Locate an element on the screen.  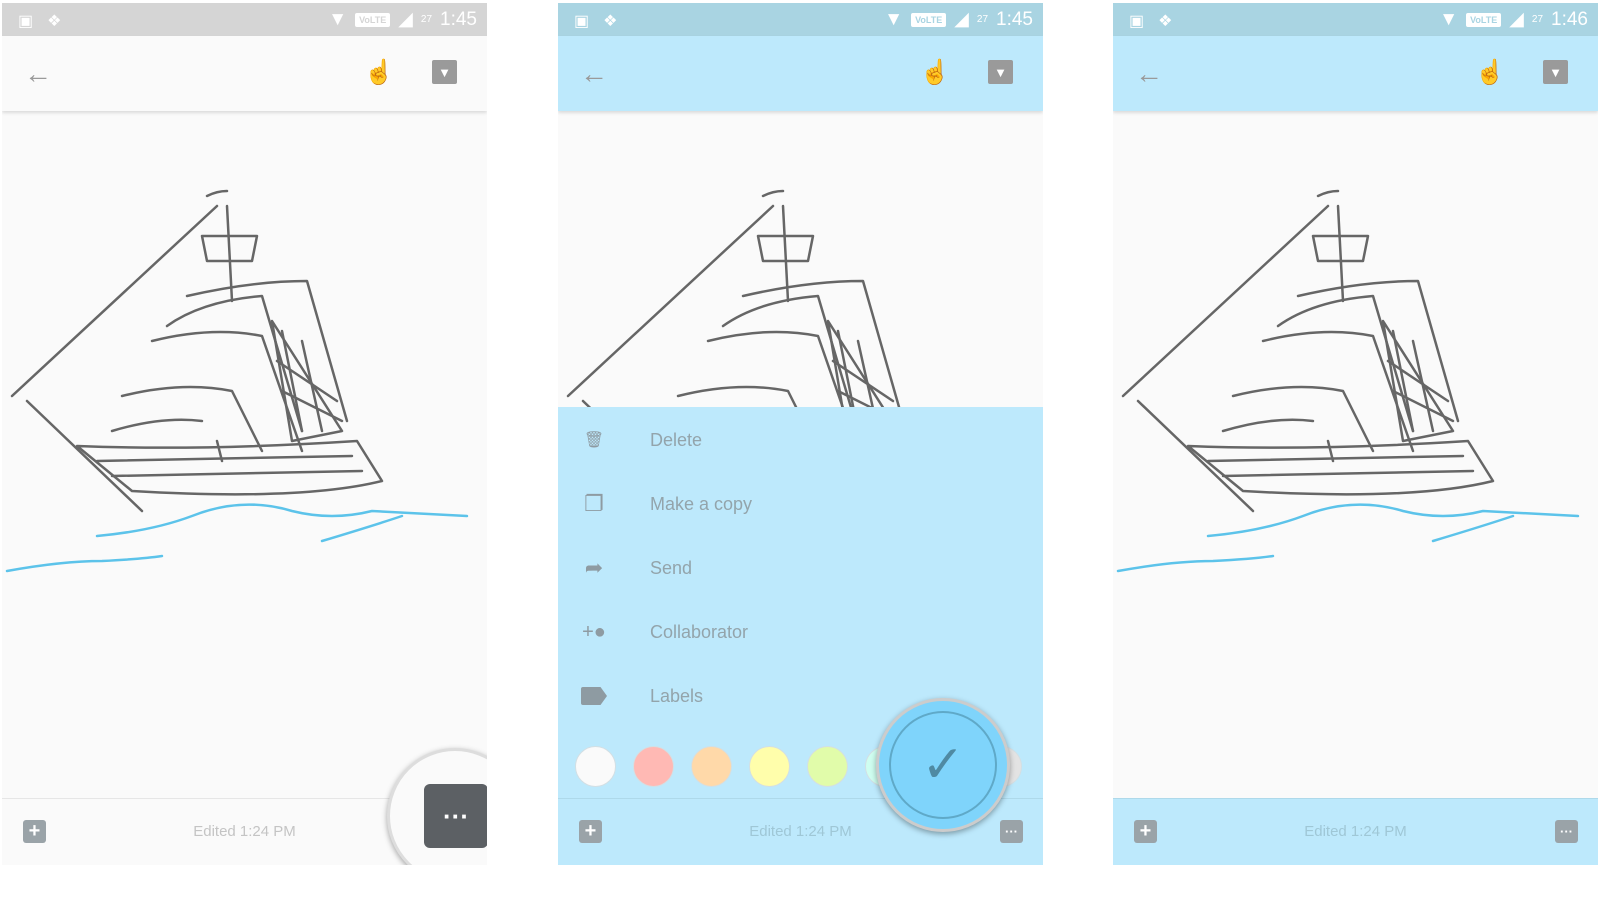
share-icon: ➦ is located at coordinates (594, 567).